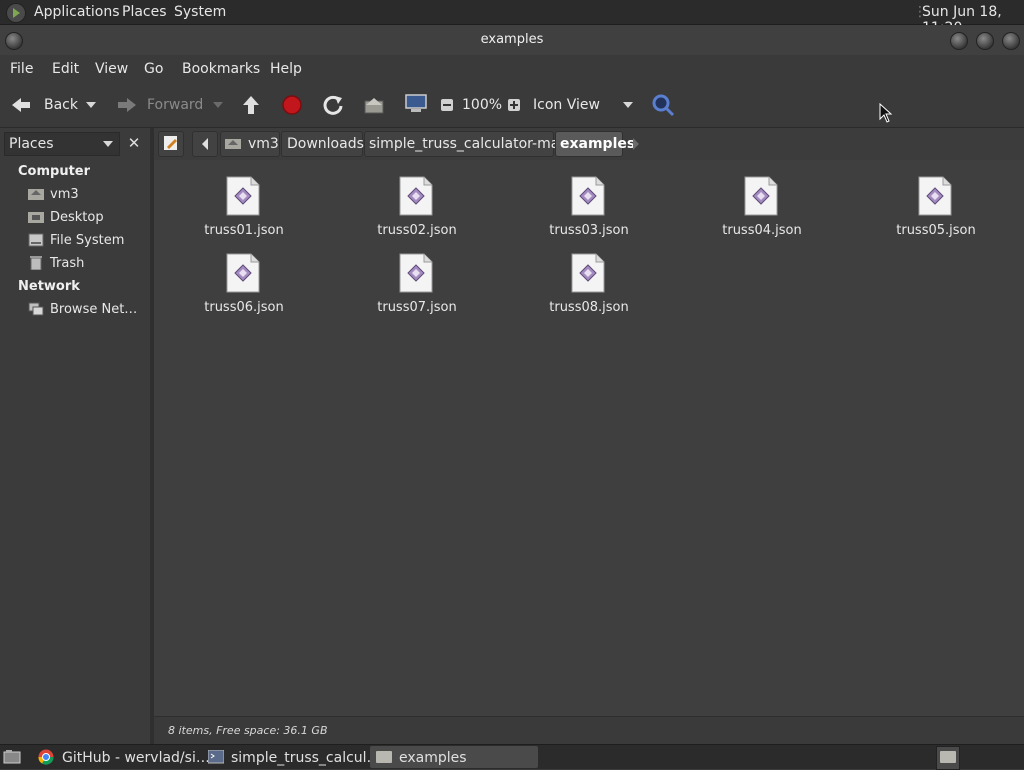 This screenshot has height=770, width=1024. What do you see at coordinates (218, 105) in the screenshot?
I see `forward-history-dropdown` at bounding box center [218, 105].